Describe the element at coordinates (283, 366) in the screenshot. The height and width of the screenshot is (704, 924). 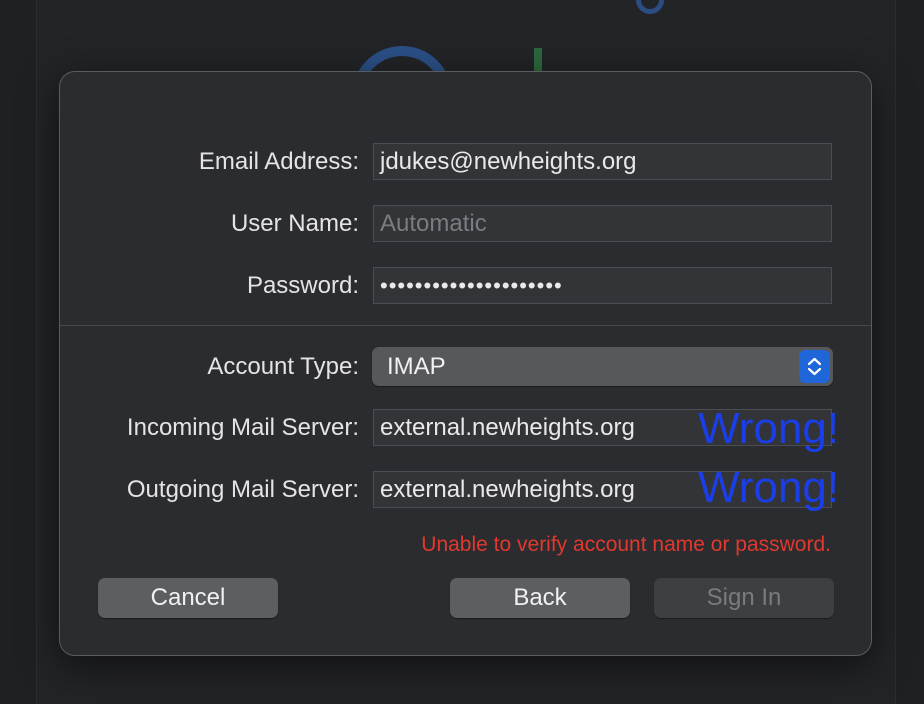
I see `account-type-label: Account Type:` at that location.